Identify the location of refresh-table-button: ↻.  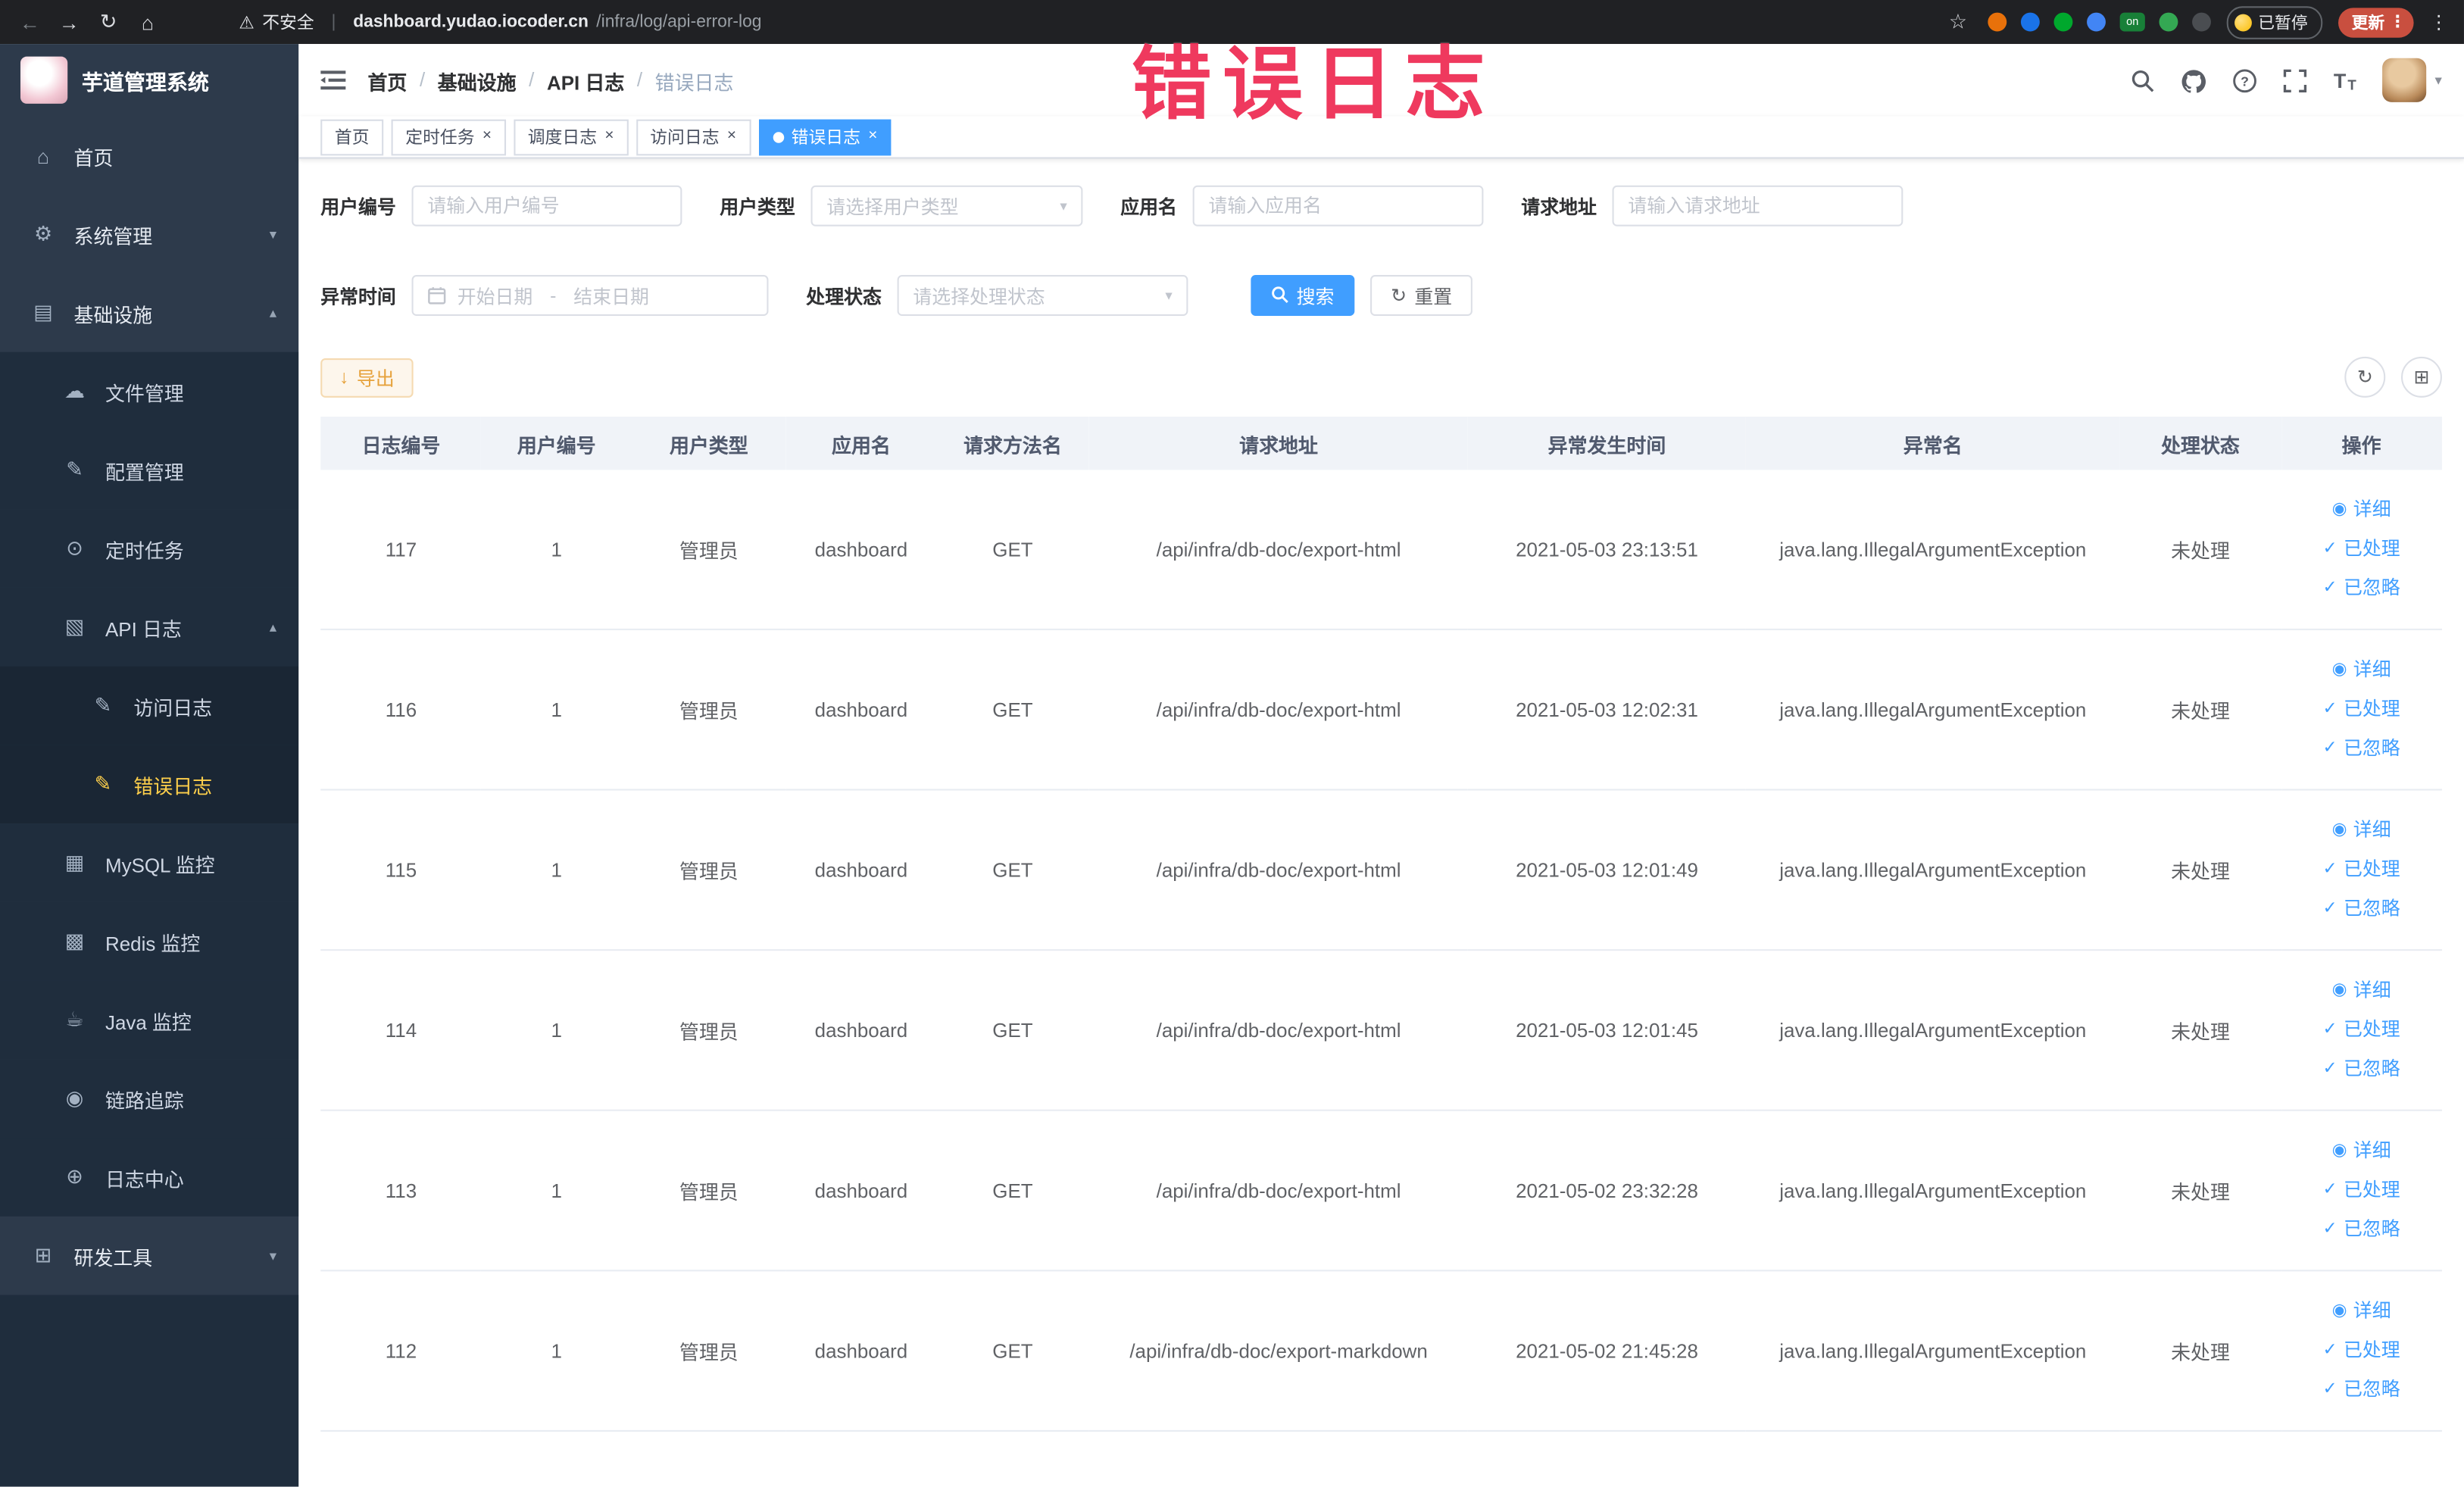
(2365, 377).